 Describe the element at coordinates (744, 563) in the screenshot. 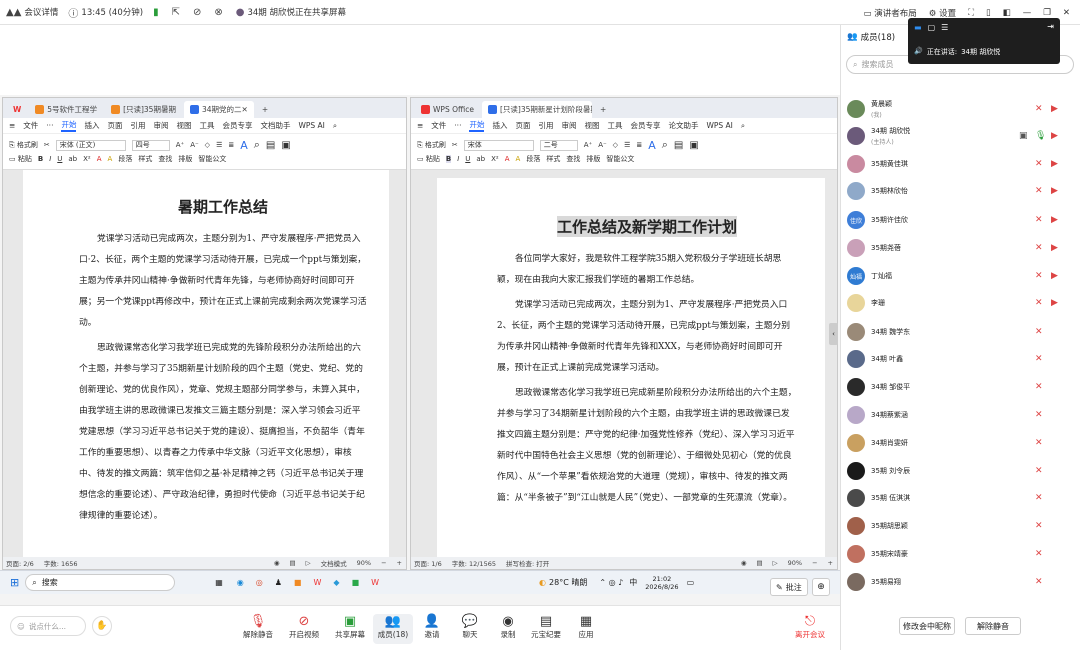

I see `read-mode-icon: ◉` at that location.